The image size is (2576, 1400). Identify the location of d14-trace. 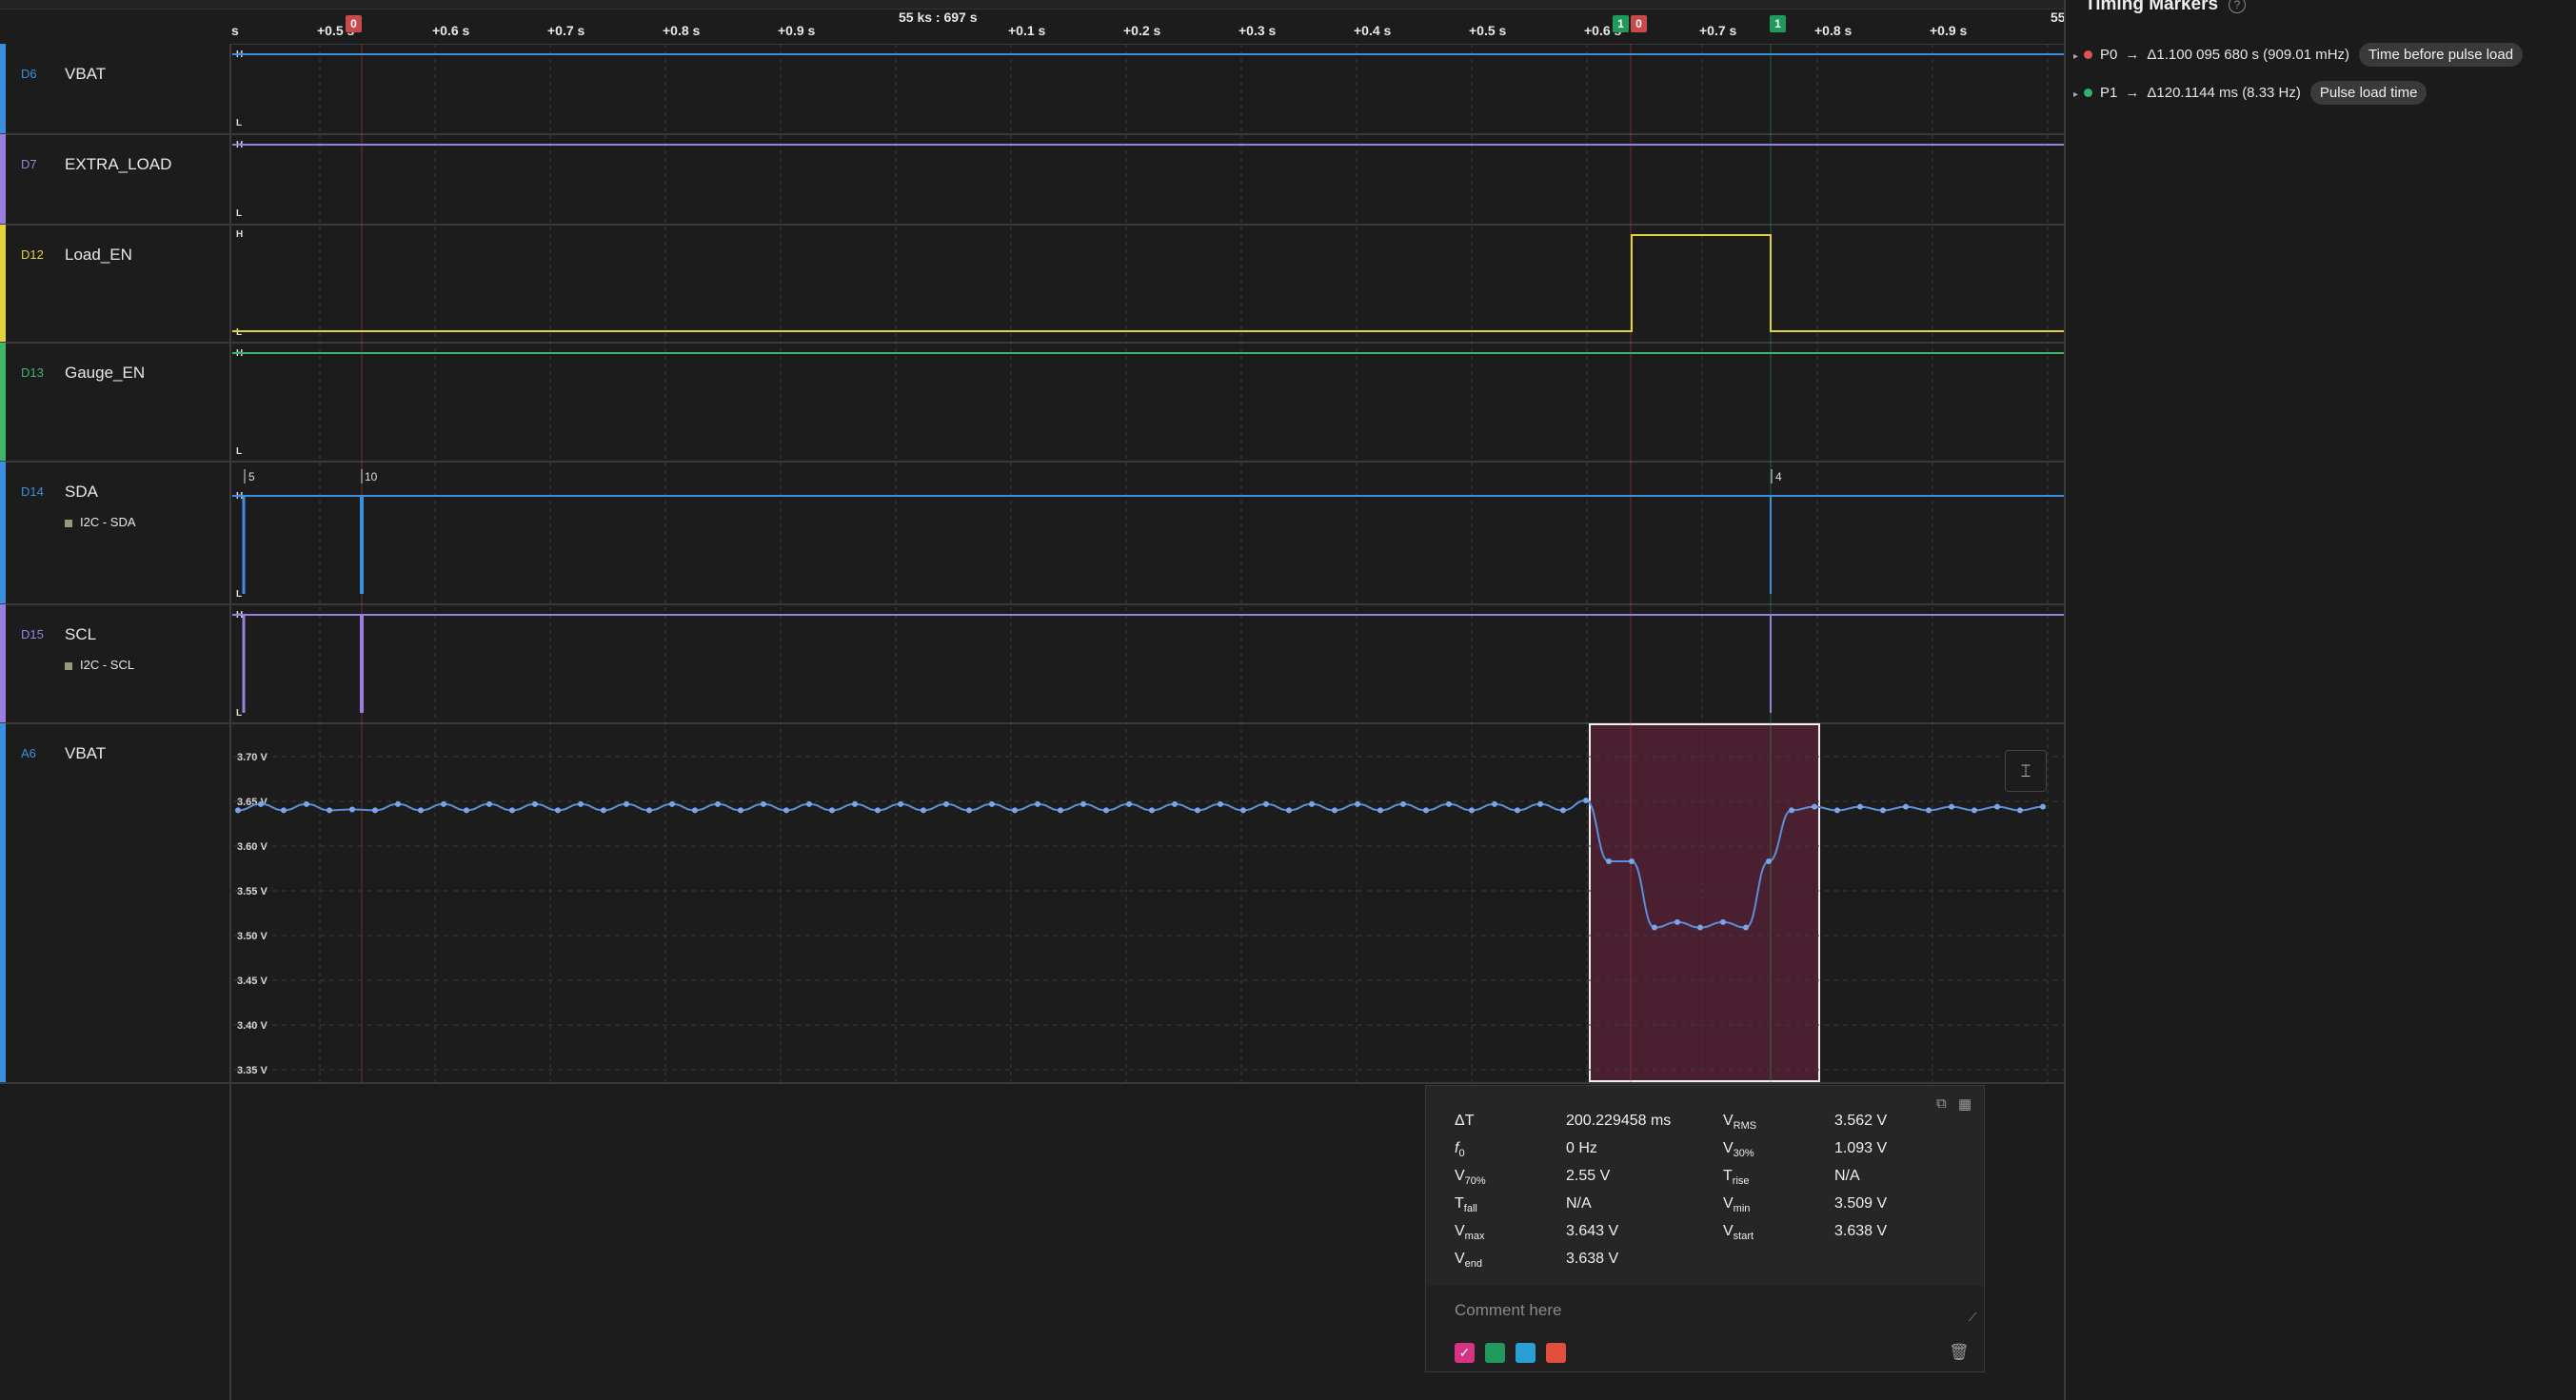
(1148, 544).